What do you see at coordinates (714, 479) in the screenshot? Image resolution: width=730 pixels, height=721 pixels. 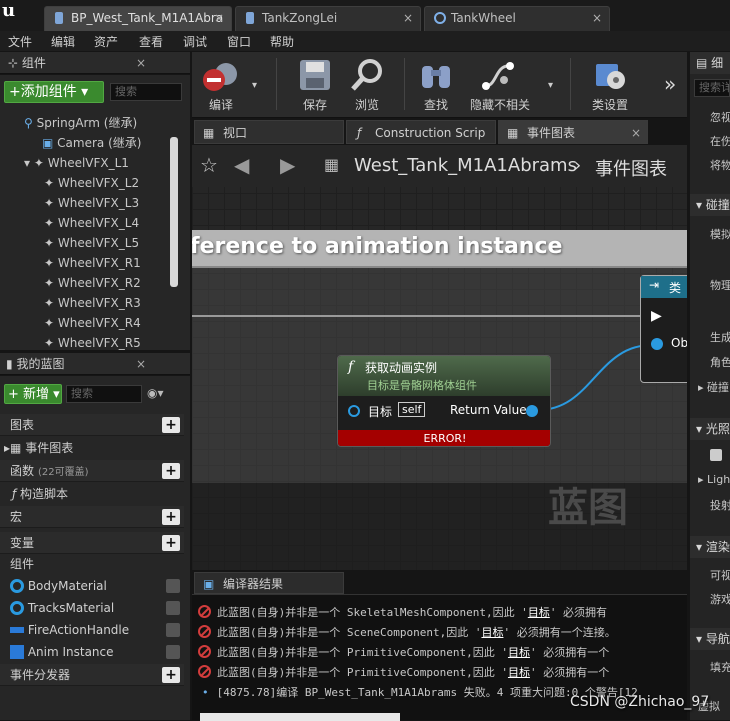 I see `details-row: ▸ Ligh` at bounding box center [714, 479].